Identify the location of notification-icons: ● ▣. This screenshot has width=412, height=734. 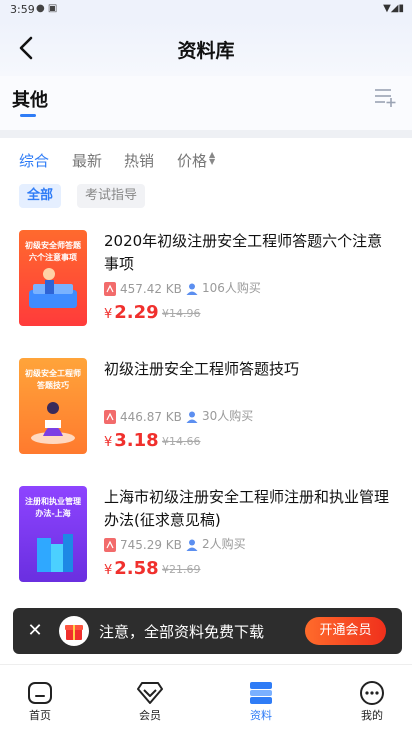
(47, 8).